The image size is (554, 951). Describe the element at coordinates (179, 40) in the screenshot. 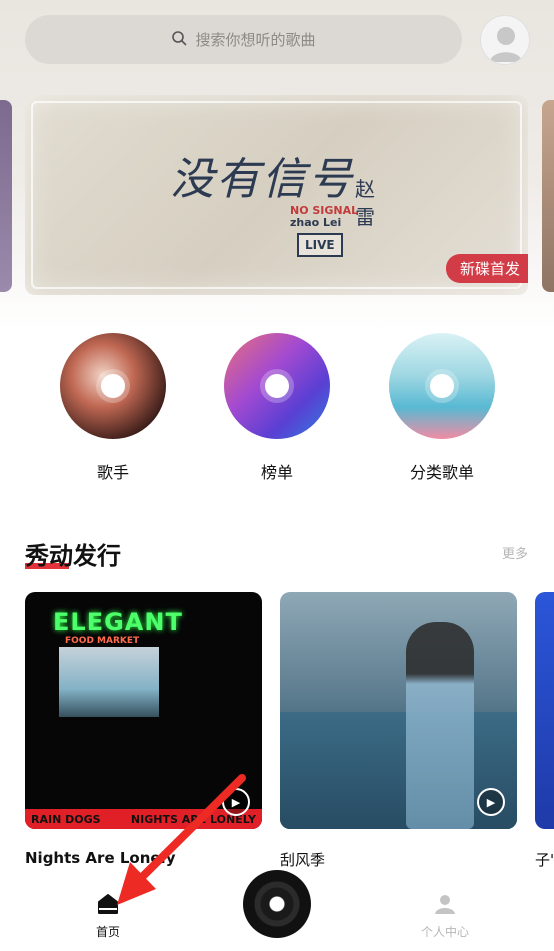

I see `search-icon` at that location.